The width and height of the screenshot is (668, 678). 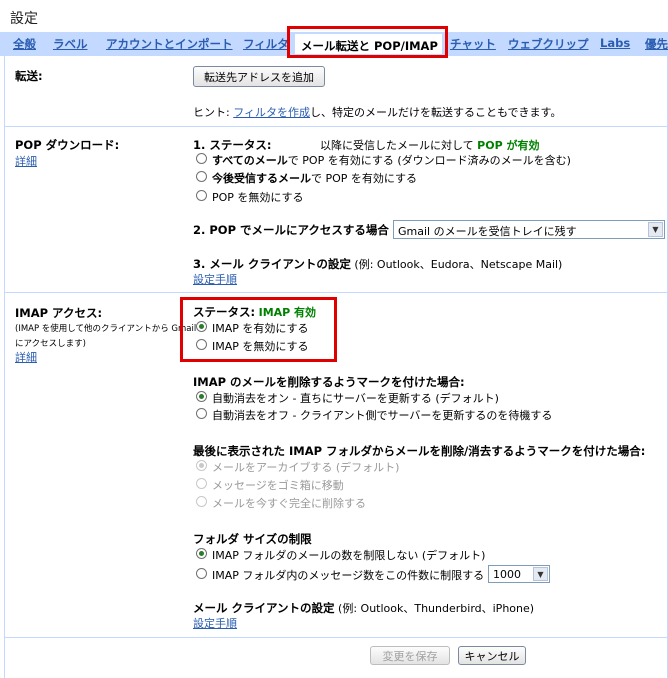 What do you see at coordinates (367, 42) in the screenshot?
I see `tab-highlight-box` at bounding box center [367, 42].